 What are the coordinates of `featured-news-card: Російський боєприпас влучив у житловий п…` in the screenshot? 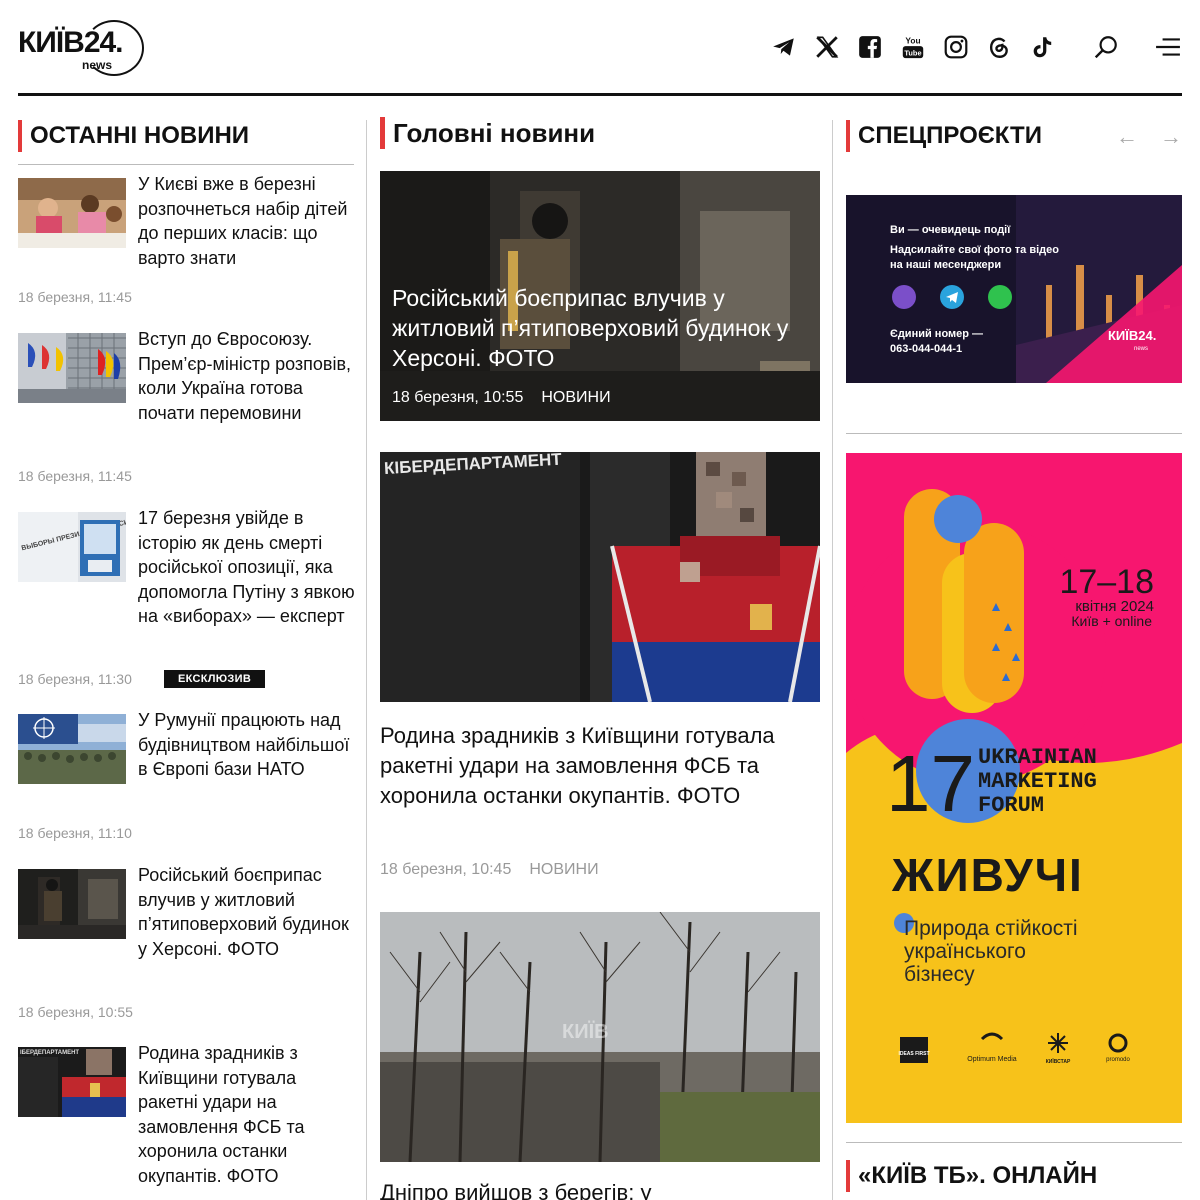 It's located at (600, 296).